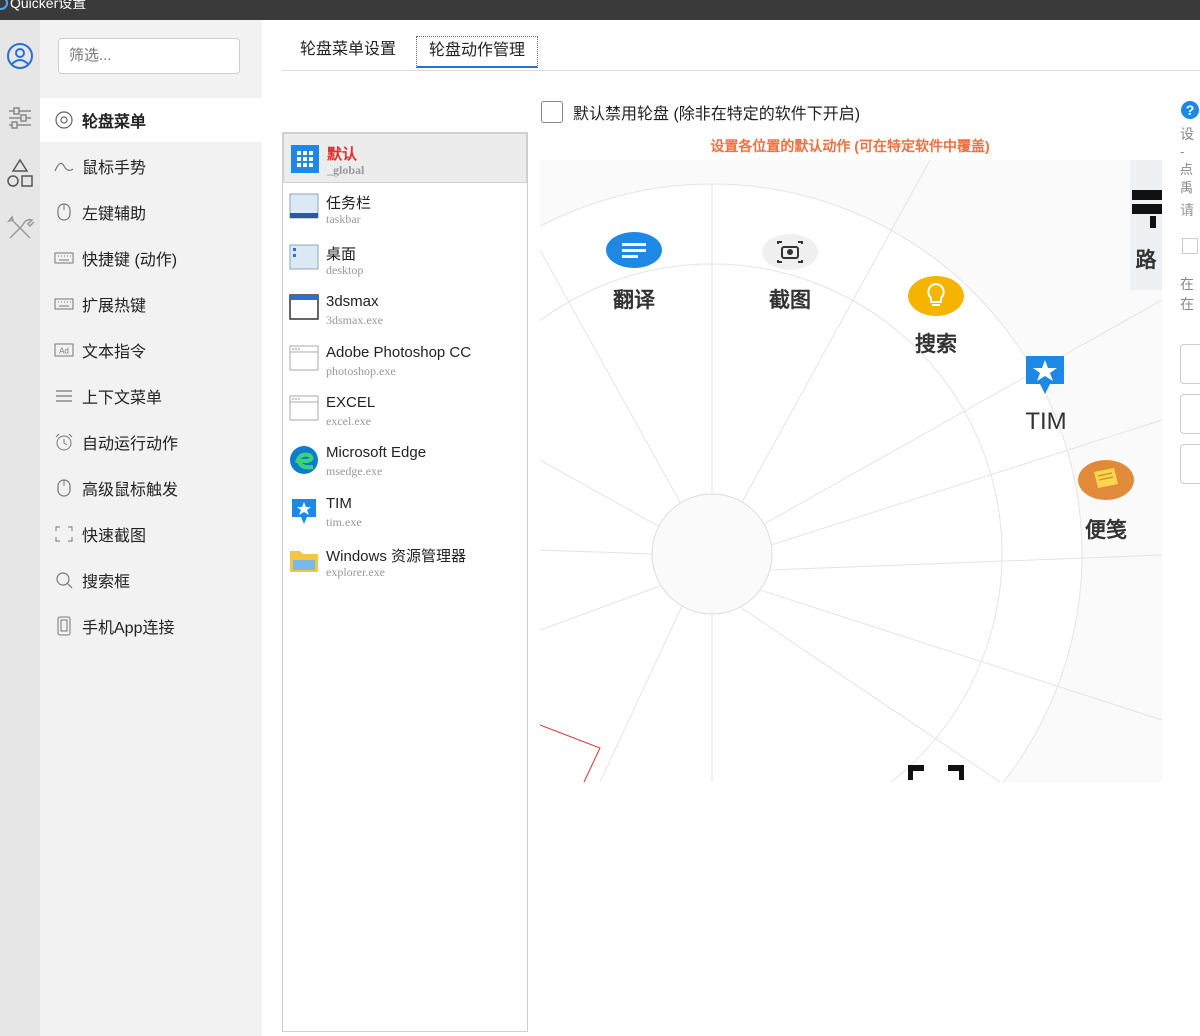 The width and height of the screenshot is (1200, 1036). Describe the element at coordinates (1190, 246) in the screenshot. I see `right-panel-checkbox` at that location.